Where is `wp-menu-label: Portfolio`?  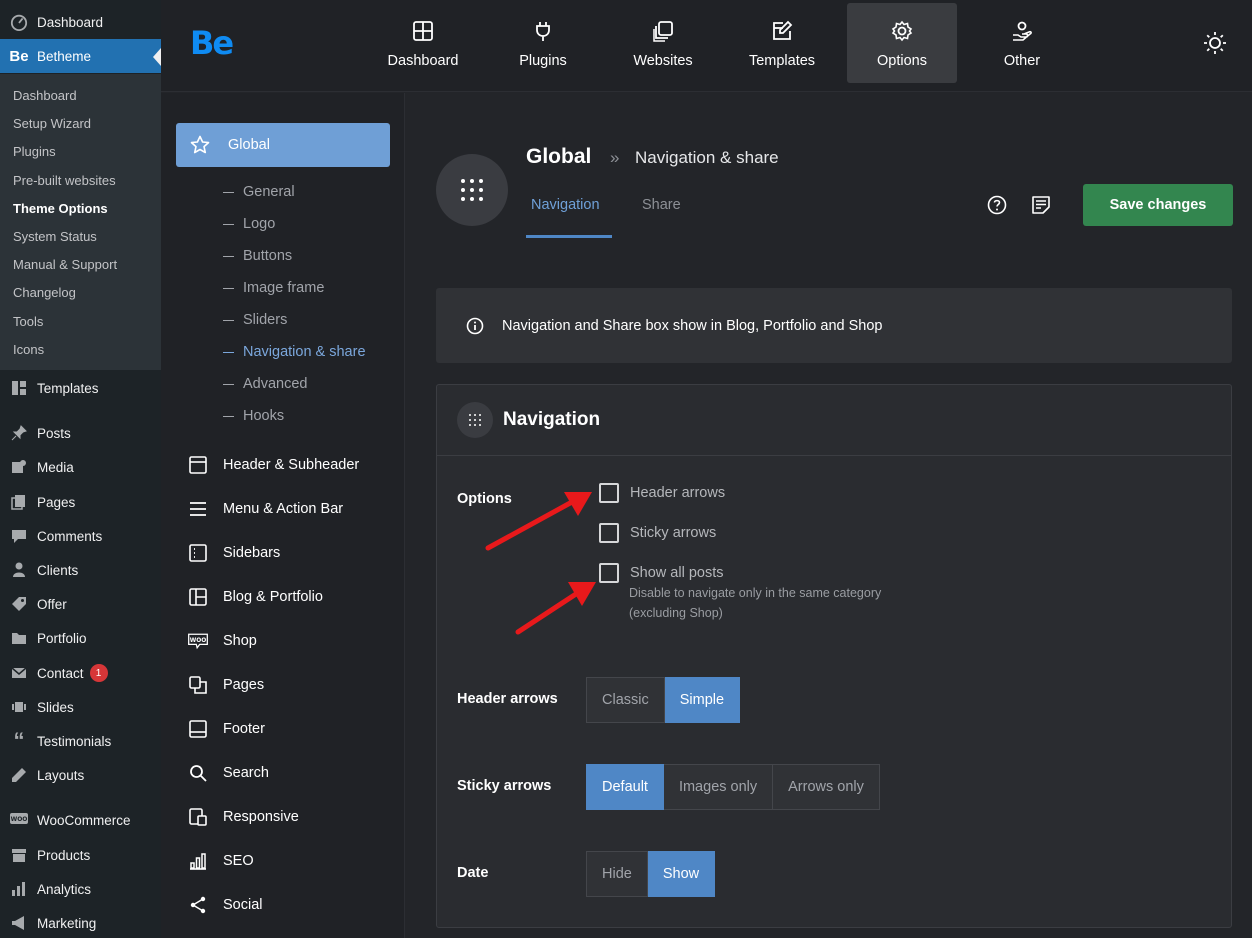 wp-menu-label: Portfolio is located at coordinates (62, 638).